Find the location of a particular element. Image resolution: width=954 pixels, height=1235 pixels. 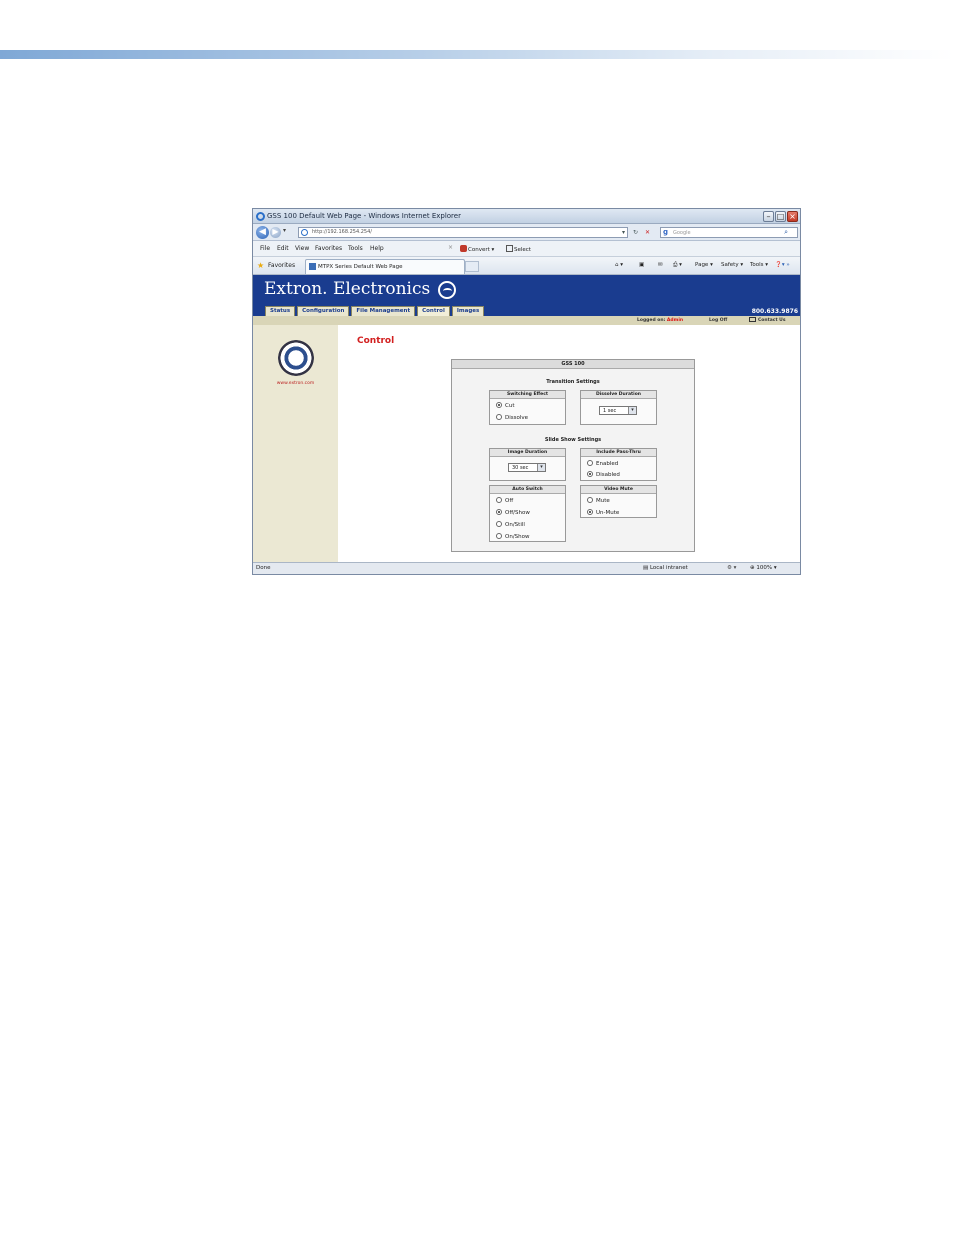

tab-configuration: Configuration is located at coordinates (323, 311).